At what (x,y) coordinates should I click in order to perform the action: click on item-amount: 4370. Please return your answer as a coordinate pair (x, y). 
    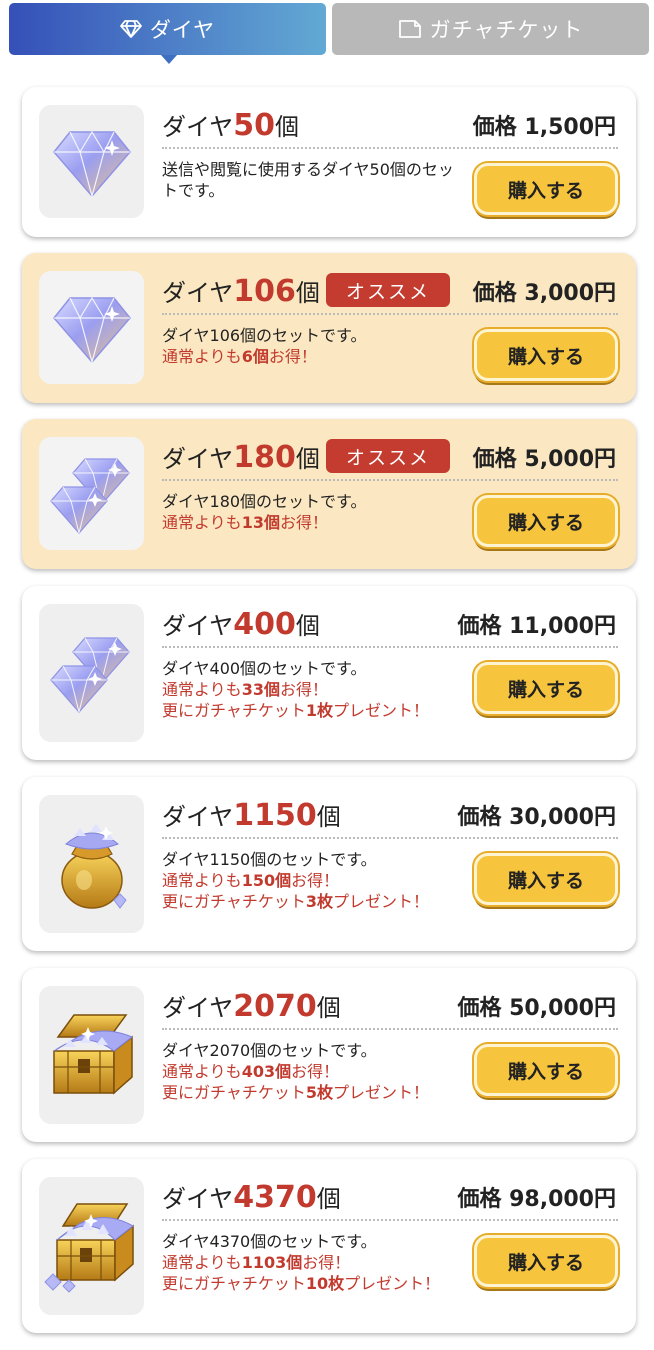
    Looking at the image, I should click on (275, 1197).